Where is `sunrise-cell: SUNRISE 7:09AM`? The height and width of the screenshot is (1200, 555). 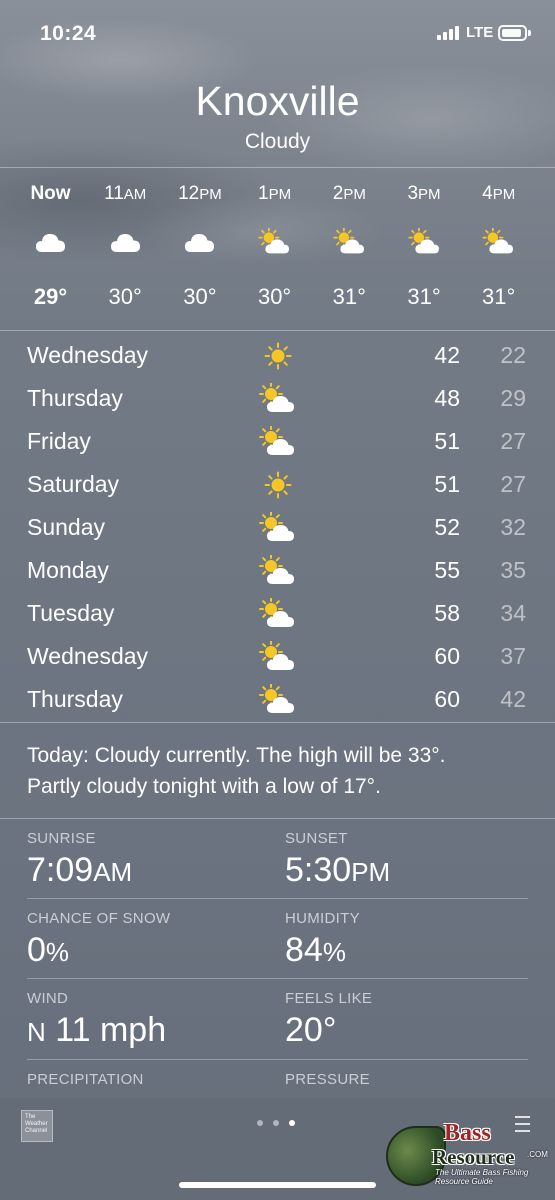 sunrise-cell: SUNRISE 7:09AM is located at coordinates (79, 860).